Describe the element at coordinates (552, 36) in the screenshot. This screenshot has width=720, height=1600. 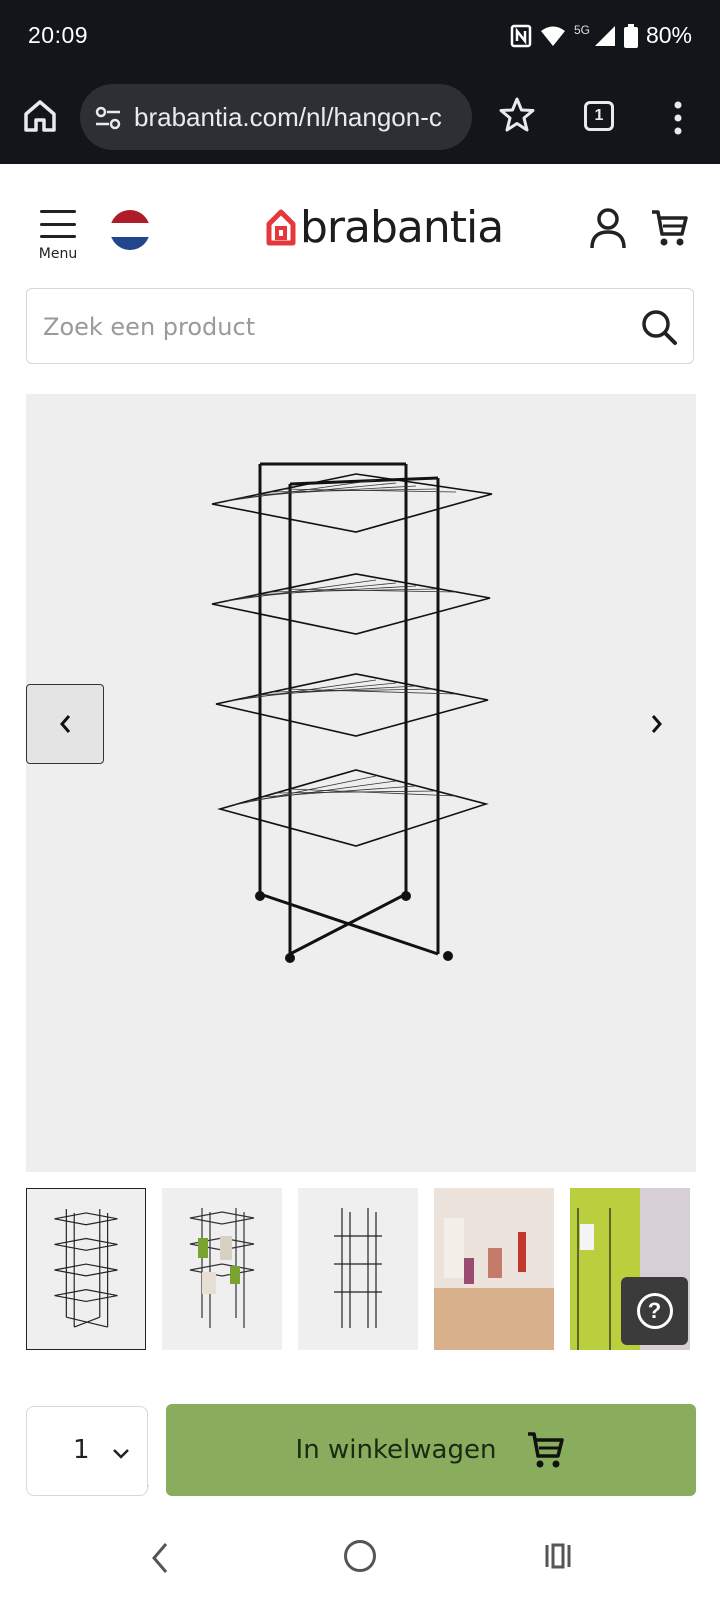
I see `wifi-icon` at that location.